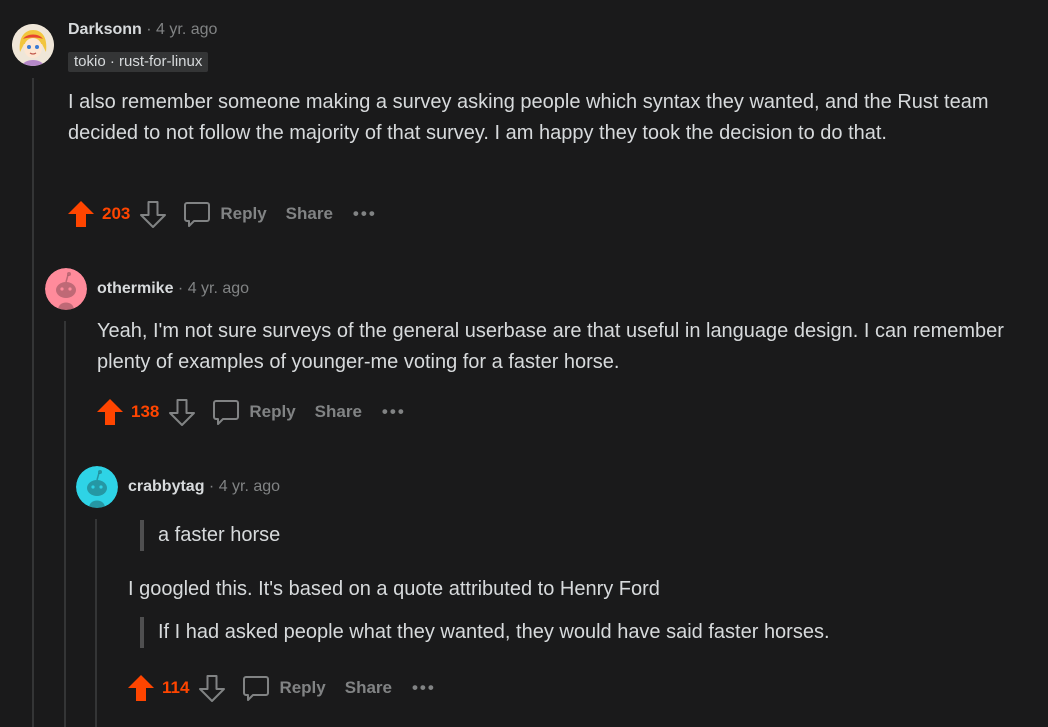 Image resolution: width=1048 pixels, height=727 pixels. What do you see at coordinates (105, 29) in the screenshot?
I see `author-name: Darksonn` at bounding box center [105, 29].